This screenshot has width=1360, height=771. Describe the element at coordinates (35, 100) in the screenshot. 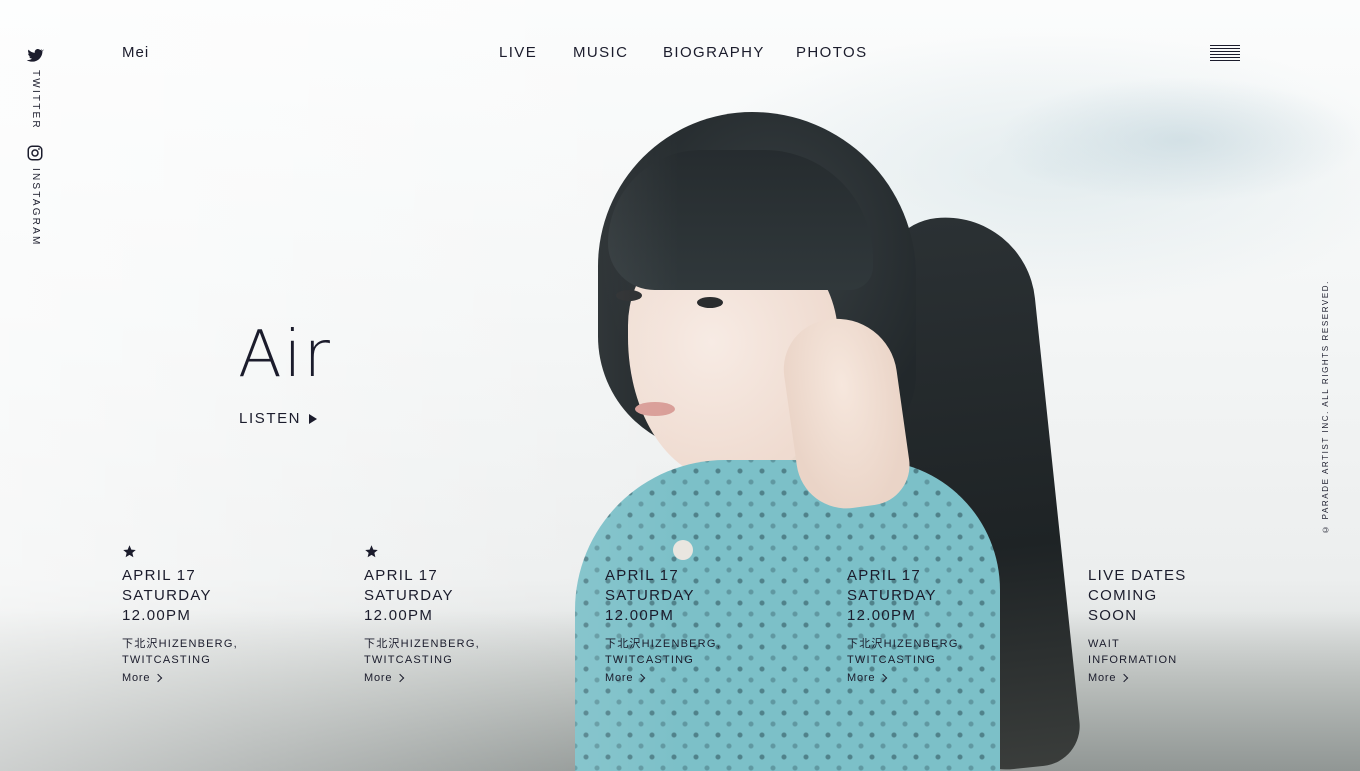

I see `twitter-label: TWITTER` at that location.